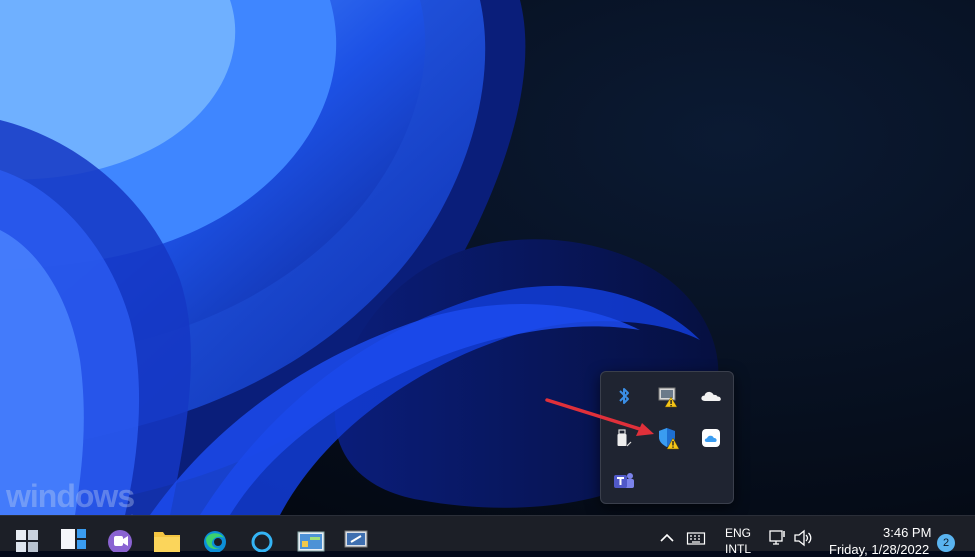 The width and height of the screenshot is (975, 557). What do you see at coordinates (907, 532) in the screenshot?
I see `clock-time: 3:46 PM` at bounding box center [907, 532].